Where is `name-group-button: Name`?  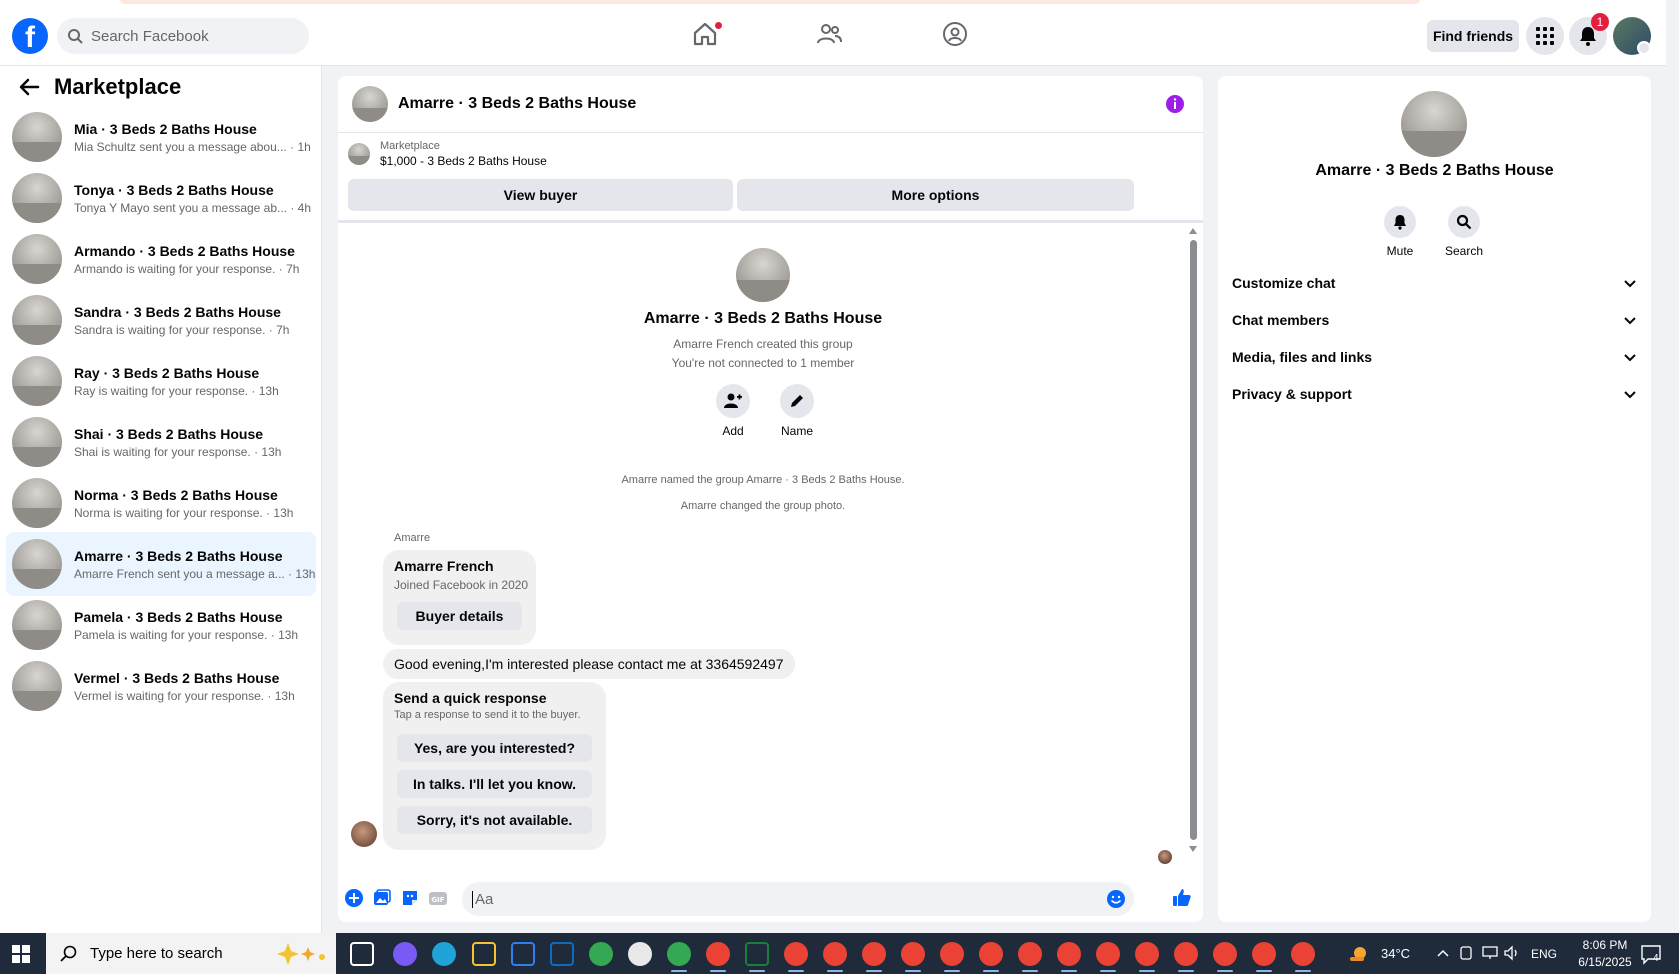 name-group-button: Name is located at coordinates (797, 411).